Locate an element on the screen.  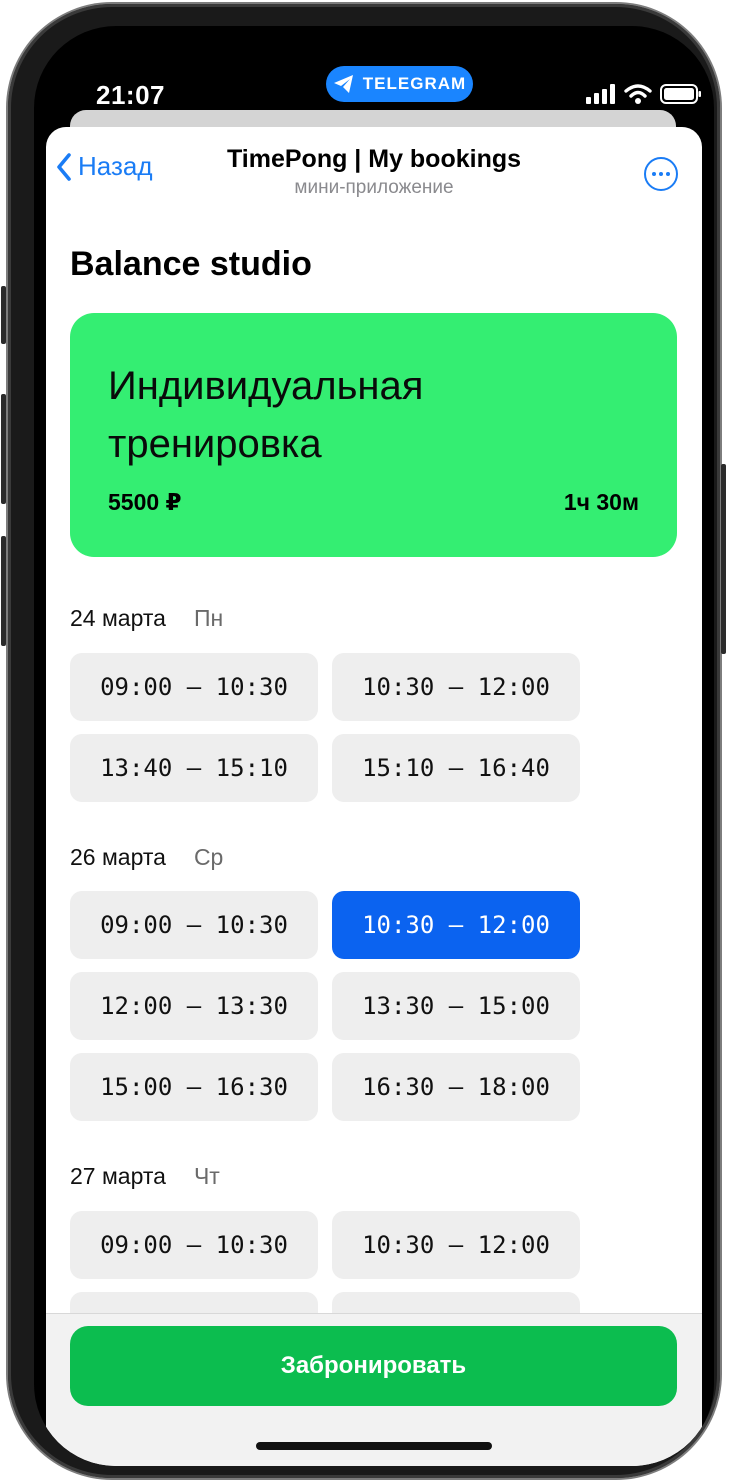
ellipsis-circle-icon is located at coordinates (661, 174).